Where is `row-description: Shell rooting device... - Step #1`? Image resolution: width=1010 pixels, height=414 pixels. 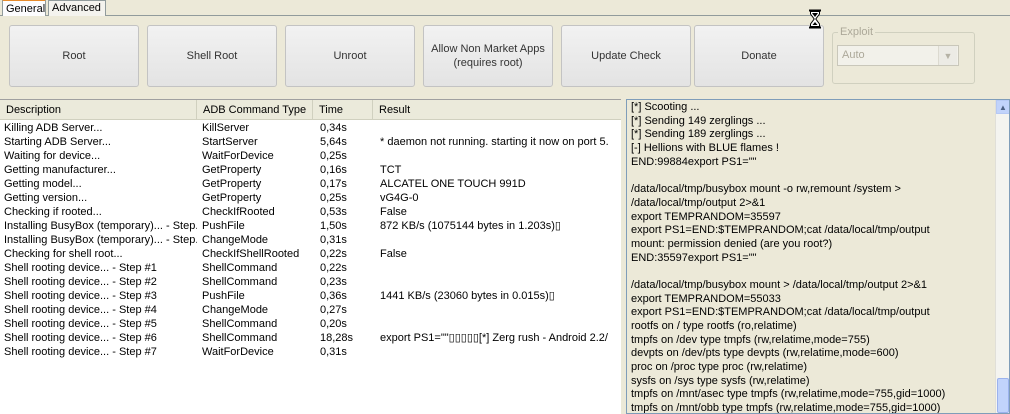
row-description: Shell rooting device... - Step #1 is located at coordinates (80, 268).